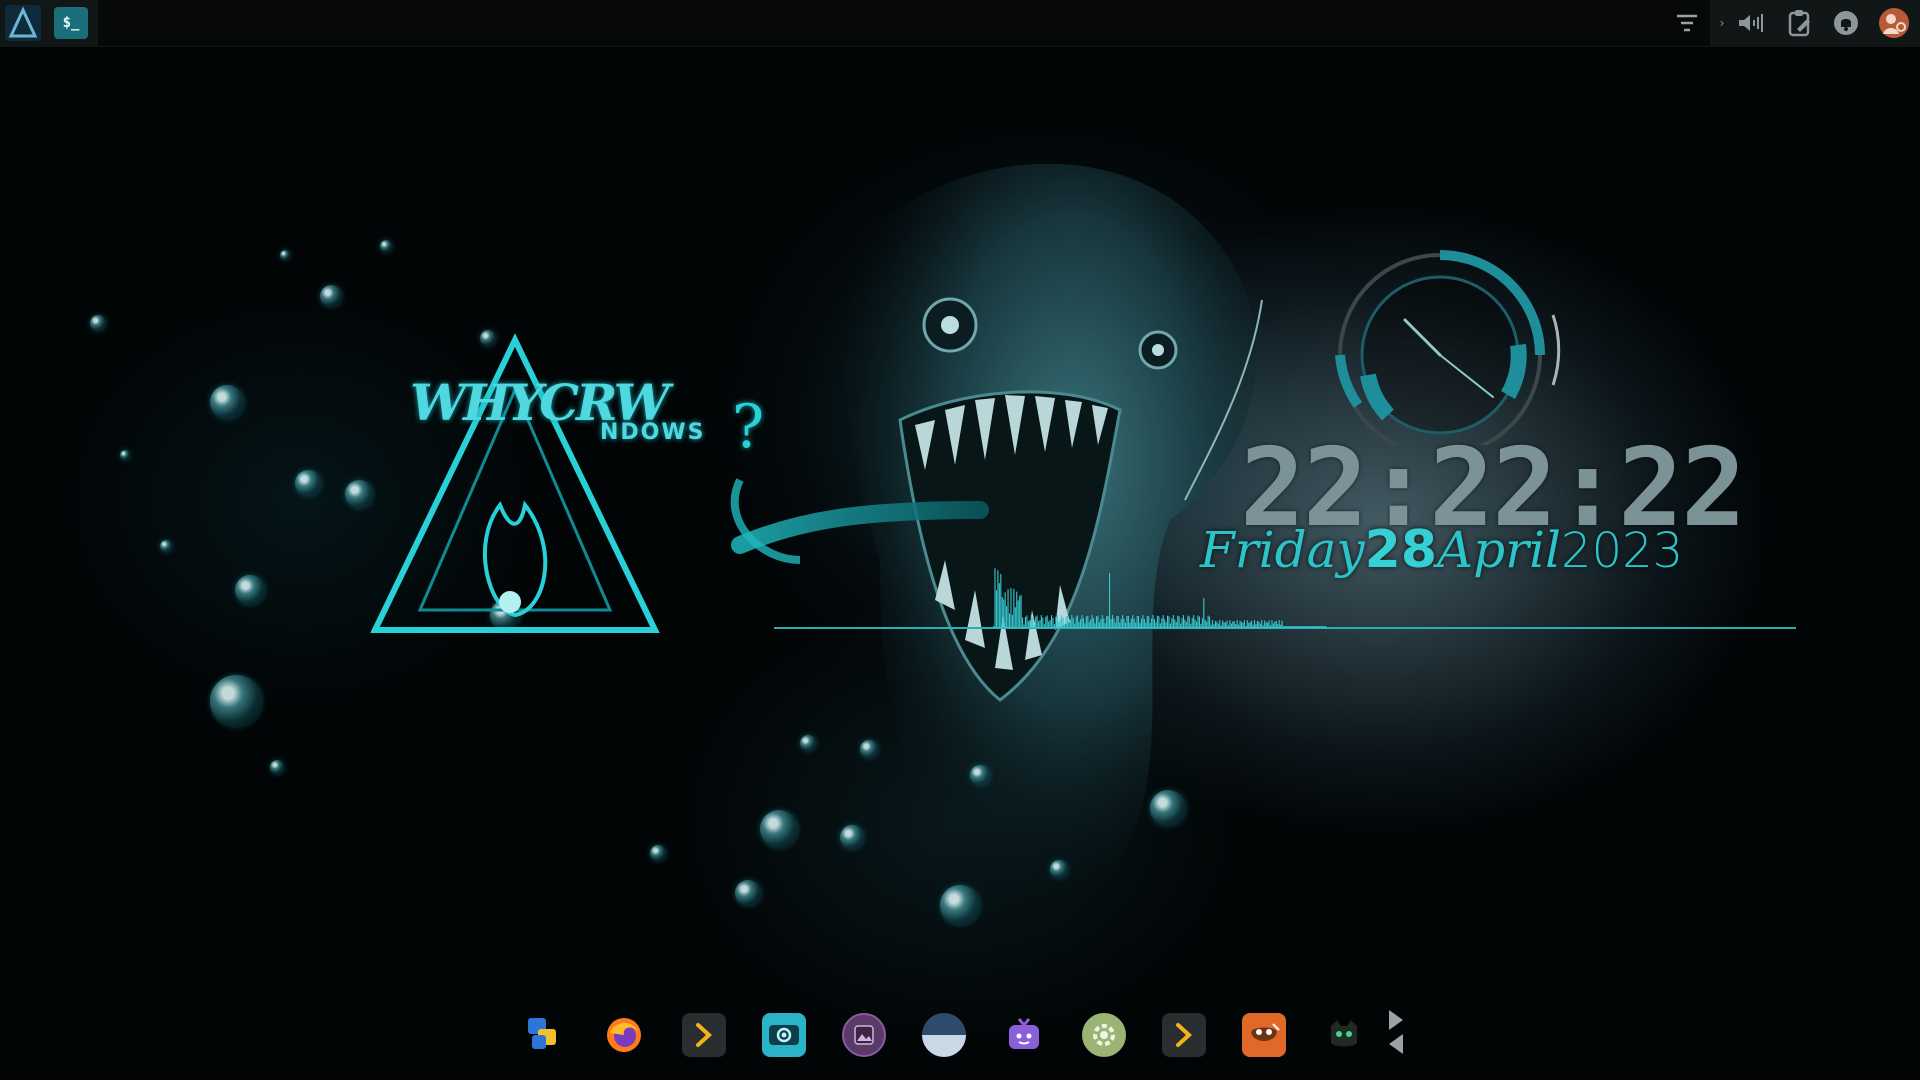  I want to click on clipboard-icon, so click(1800, 23).